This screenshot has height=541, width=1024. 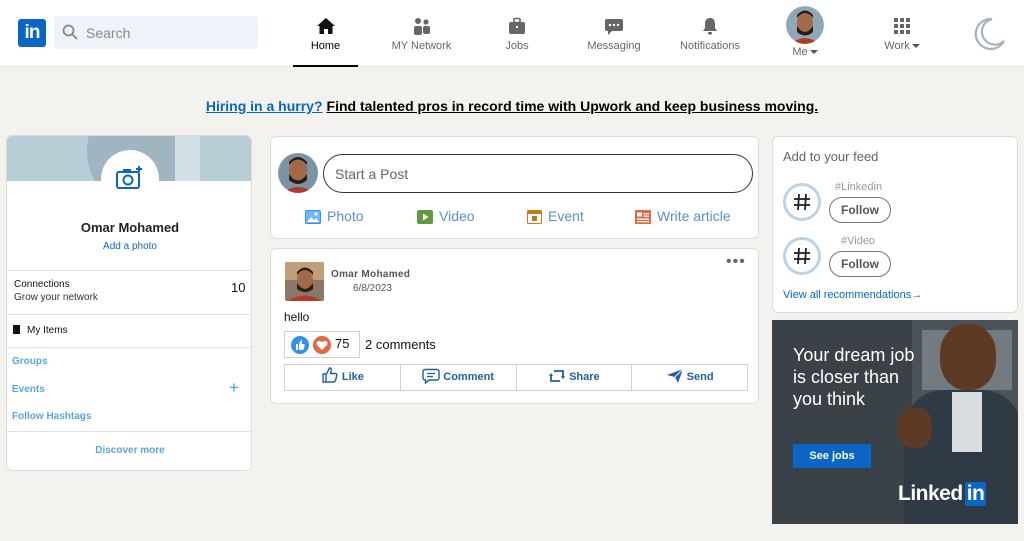 I want to click on ad-person-head, so click(x=968, y=357).